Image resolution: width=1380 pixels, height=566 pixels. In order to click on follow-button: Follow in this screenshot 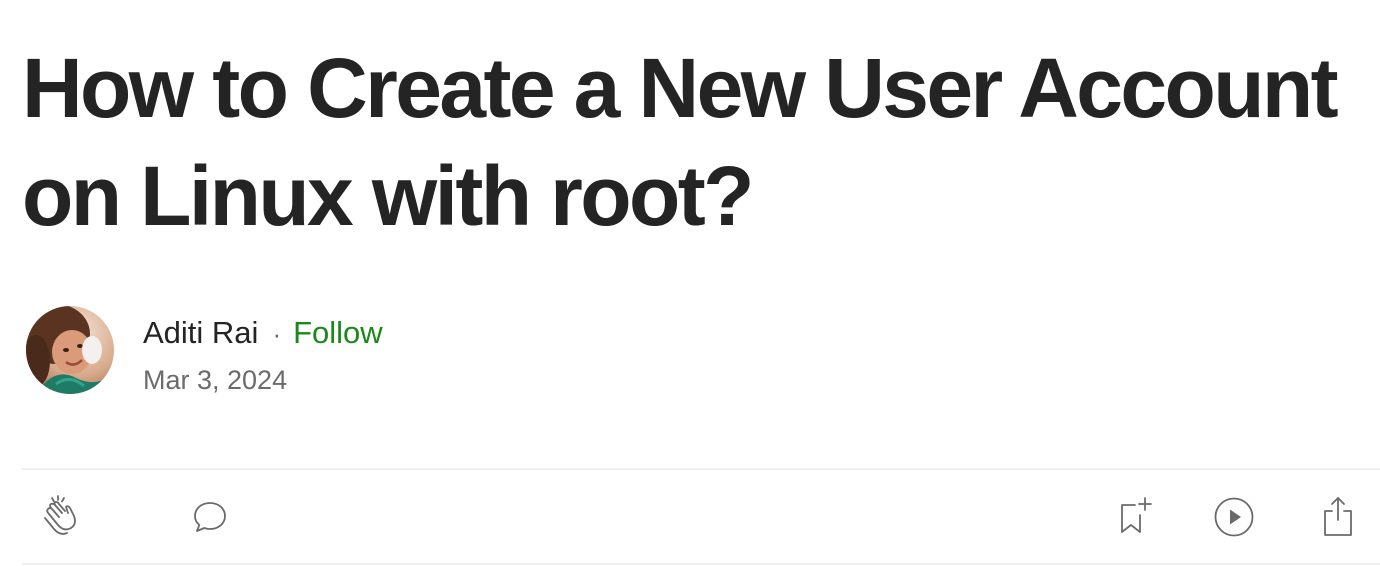, I will do `click(338, 332)`.